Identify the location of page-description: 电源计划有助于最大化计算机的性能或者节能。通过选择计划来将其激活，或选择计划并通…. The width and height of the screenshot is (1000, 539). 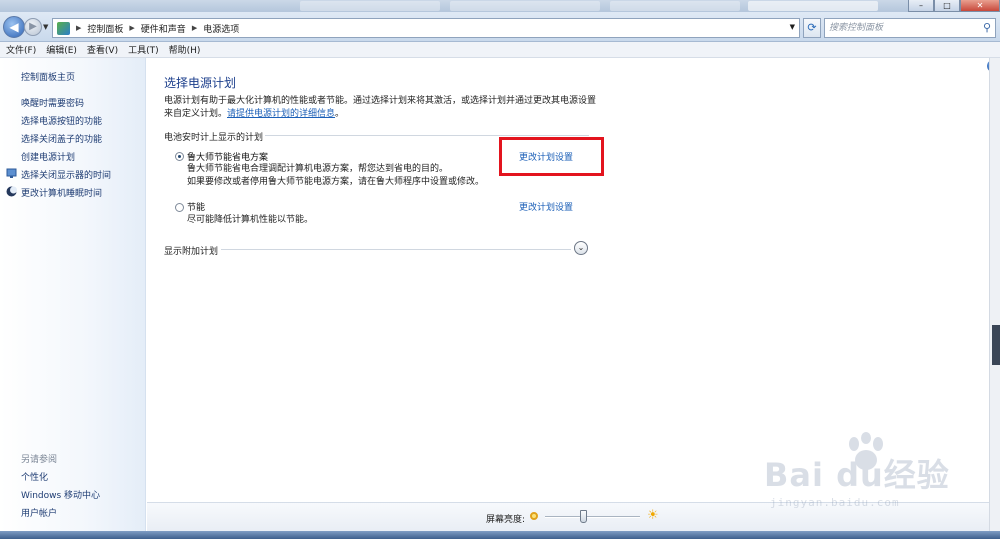
(381, 108).